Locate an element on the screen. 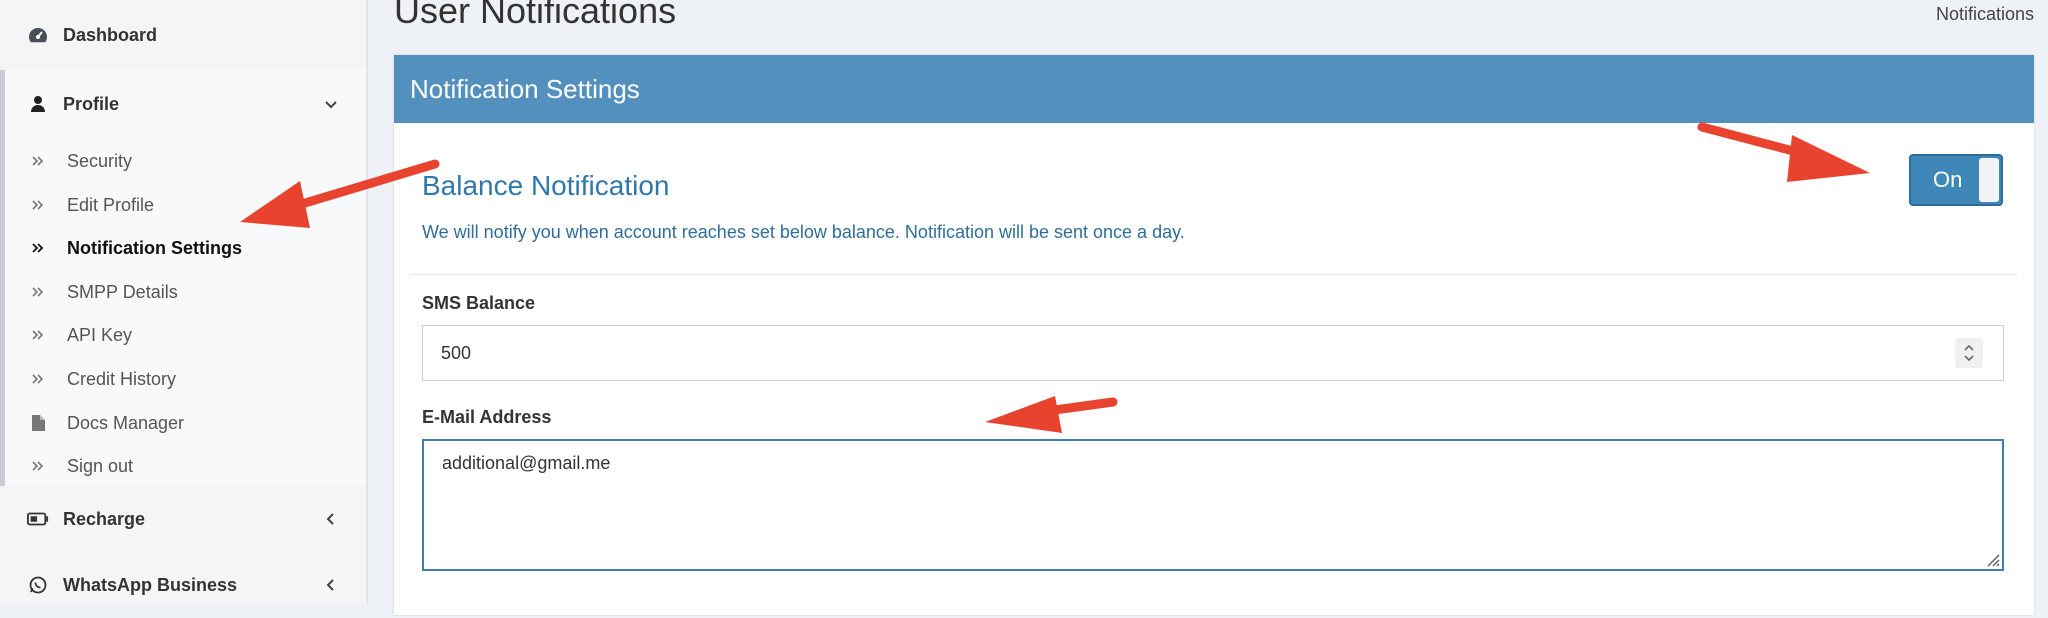 The image size is (2048, 618). sms-balance-field is located at coordinates (1213, 353).